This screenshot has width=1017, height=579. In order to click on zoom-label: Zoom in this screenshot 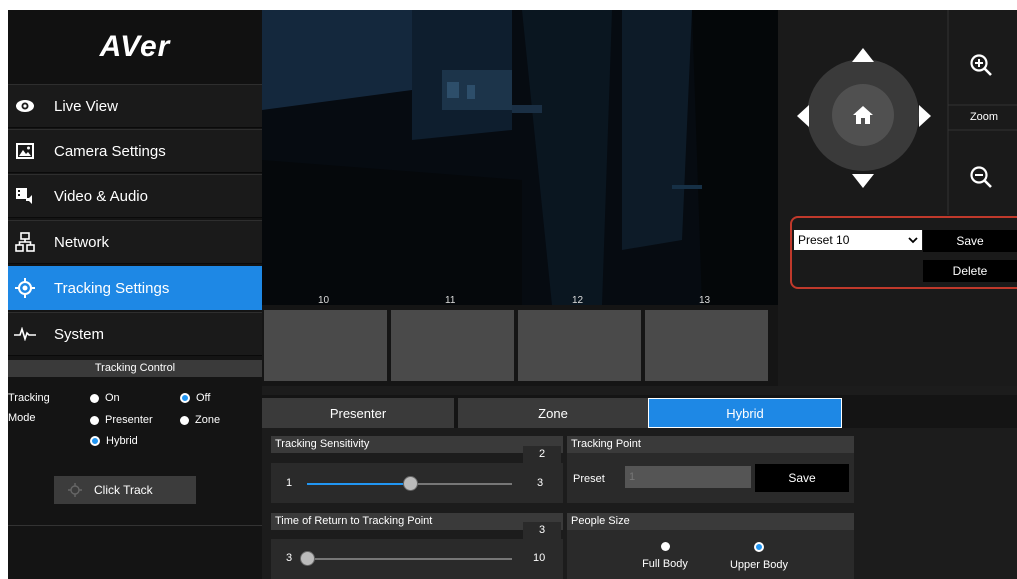, I will do `click(984, 117)`.